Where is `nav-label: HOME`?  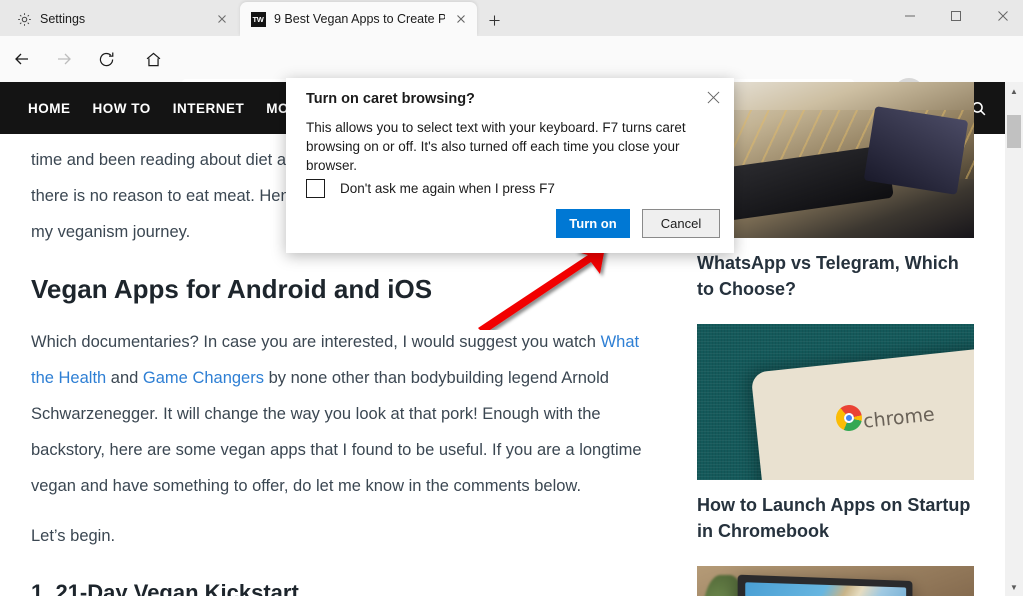
nav-label: HOME is located at coordinates (49, 108).